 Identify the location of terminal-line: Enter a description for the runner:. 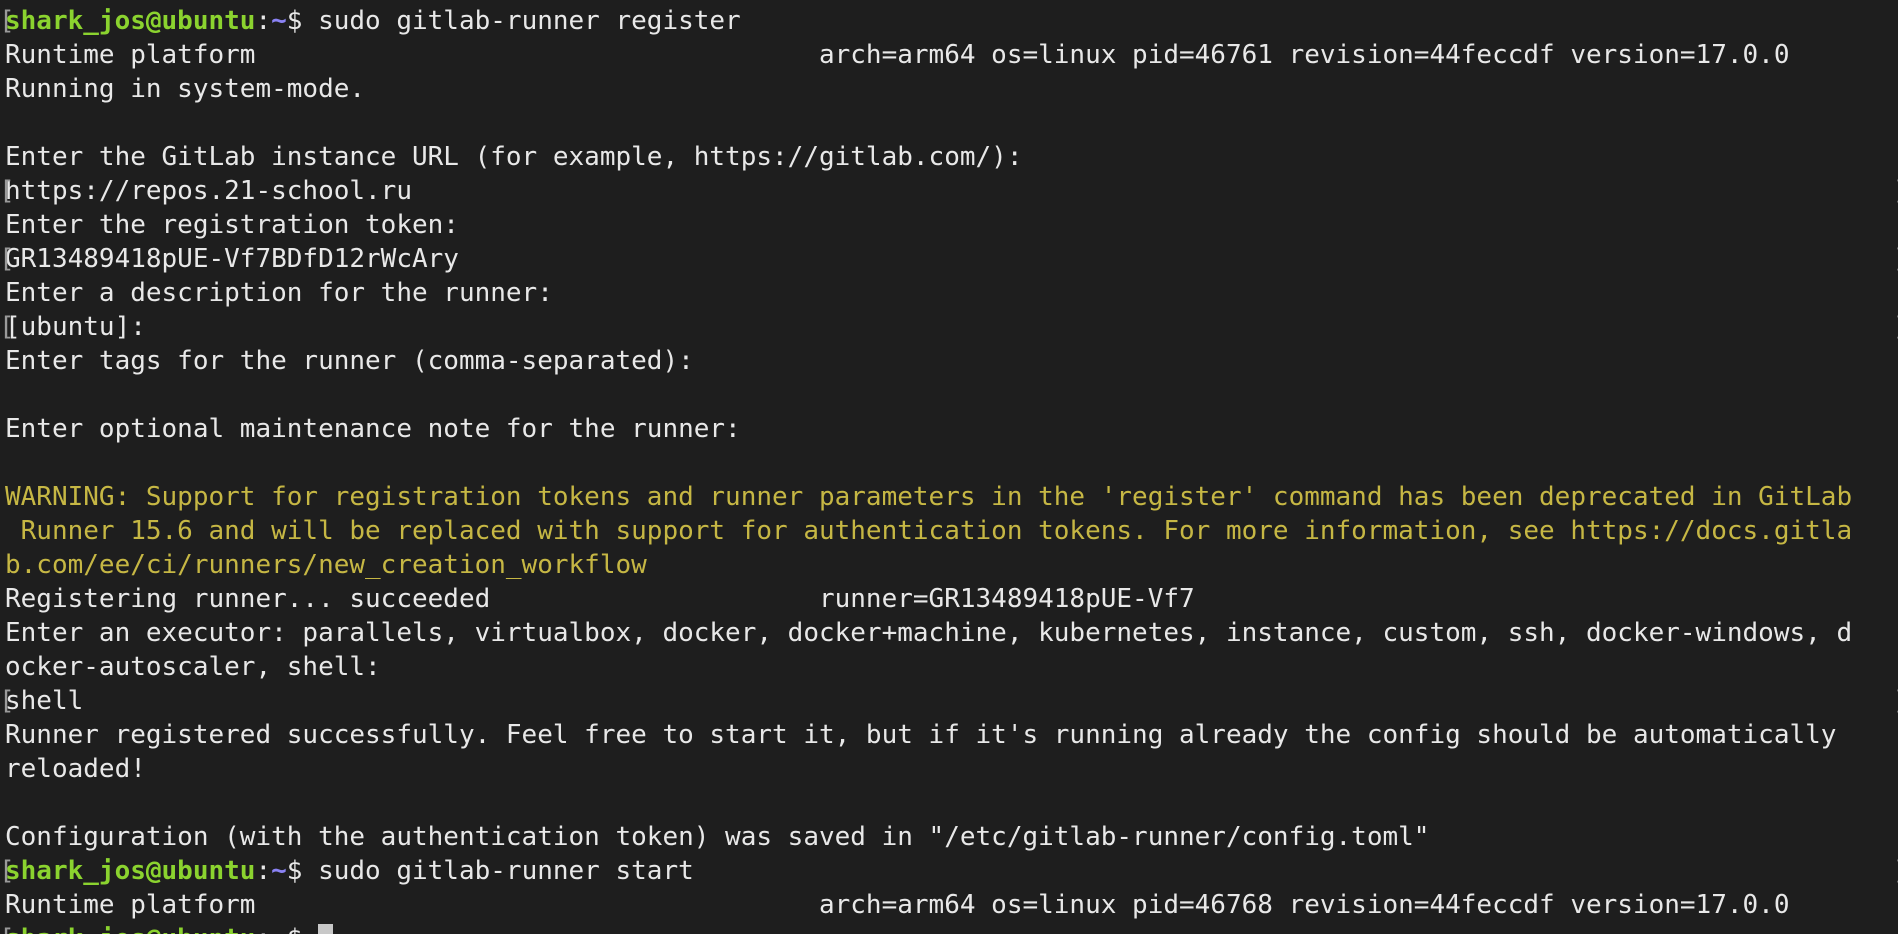
(951, 293).